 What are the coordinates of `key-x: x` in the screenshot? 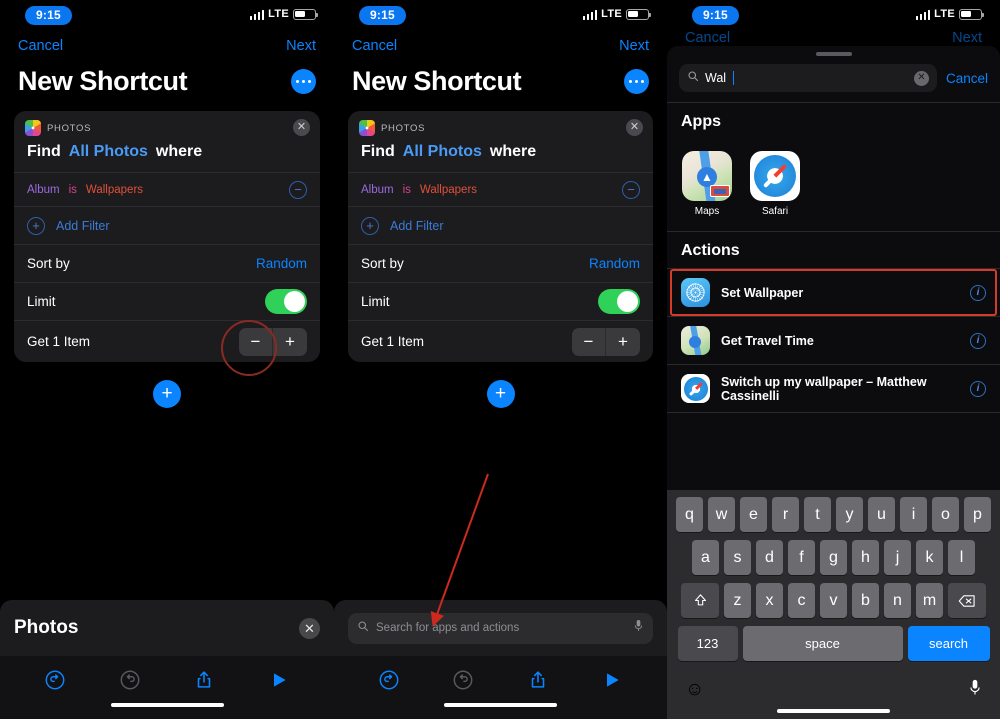 It's located at (769, 600).